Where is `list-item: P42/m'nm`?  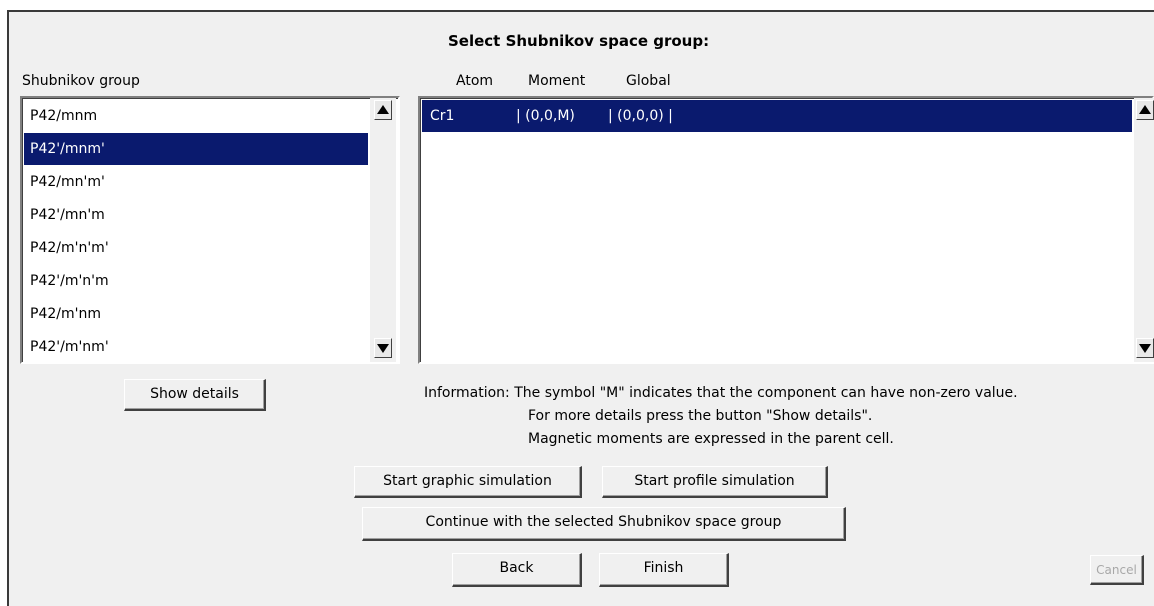 list-item: P42/m'nm is located at coordinates (196, 314).